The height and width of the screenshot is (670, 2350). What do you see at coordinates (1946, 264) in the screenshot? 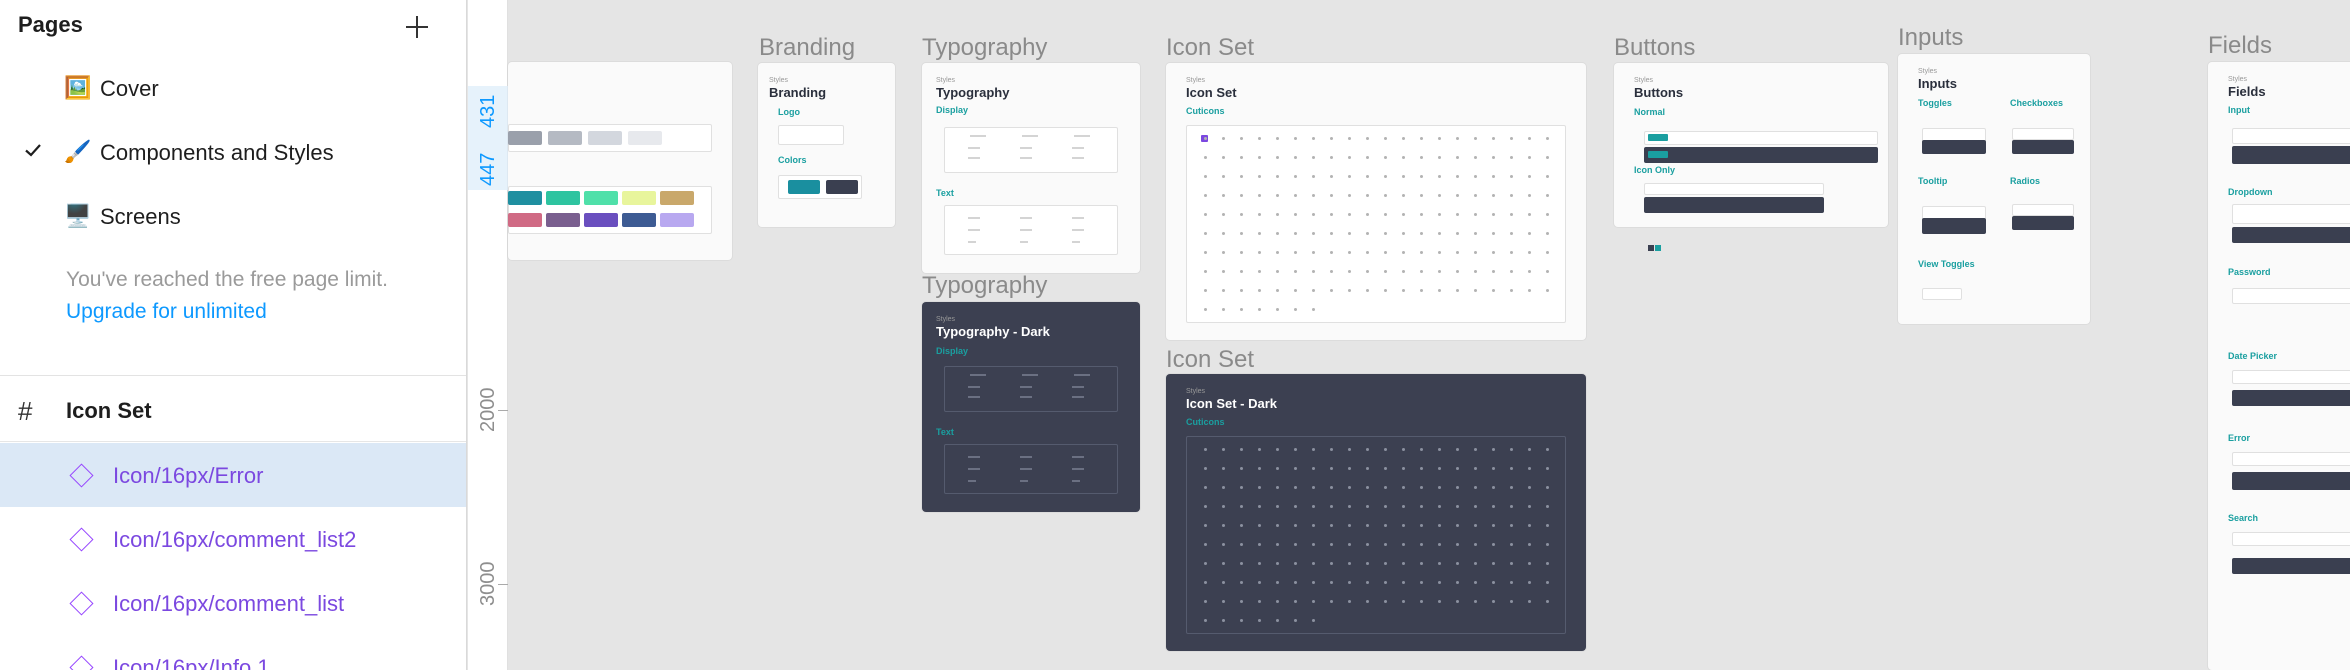
I see `frame-section: View Toggles` at bounding box center [1946, 264].